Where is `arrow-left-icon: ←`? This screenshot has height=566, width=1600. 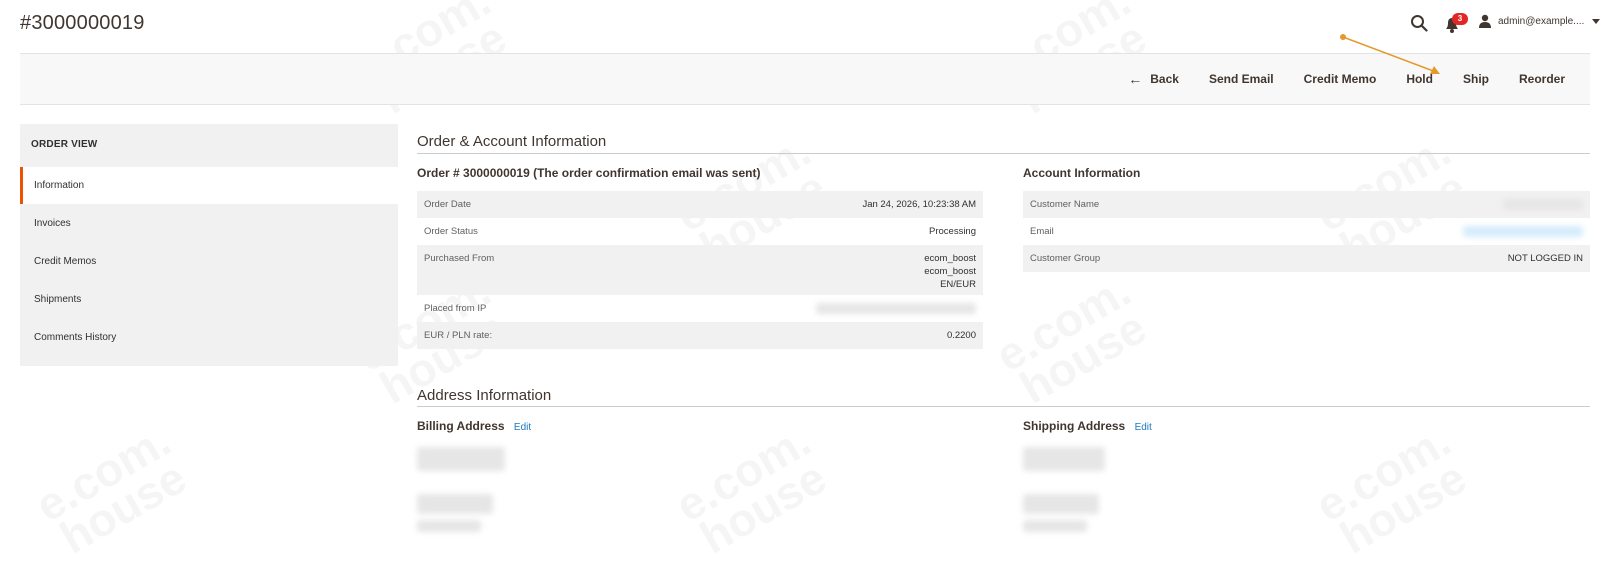
arrow-left-icon: ← is located at coordinates (1135, 79).